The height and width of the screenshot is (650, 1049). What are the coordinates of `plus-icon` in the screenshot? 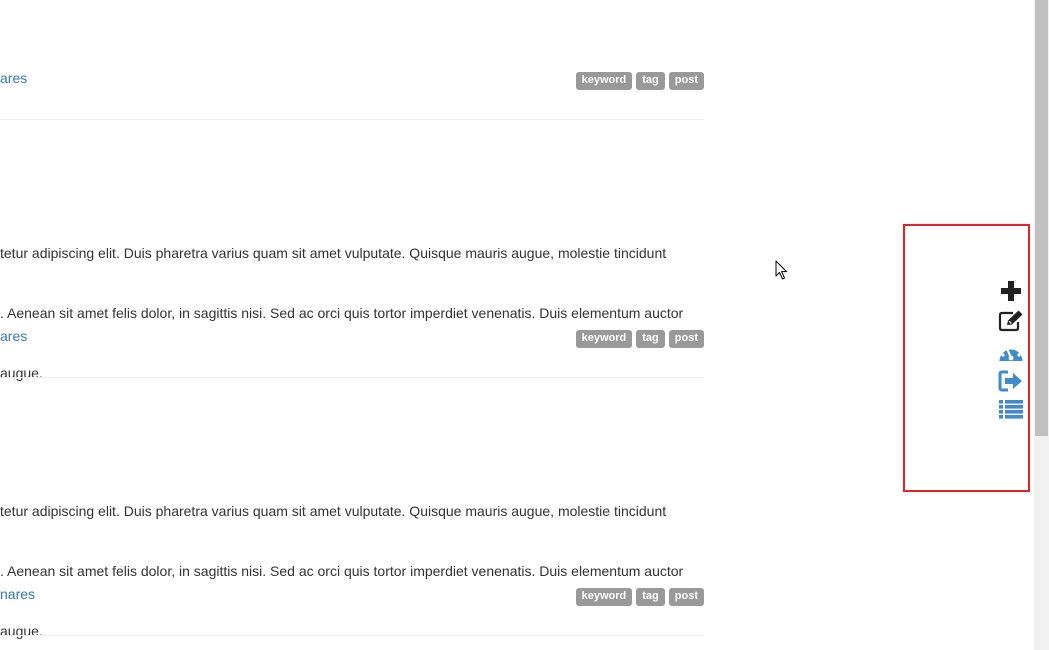 It's located at (1011, 291).